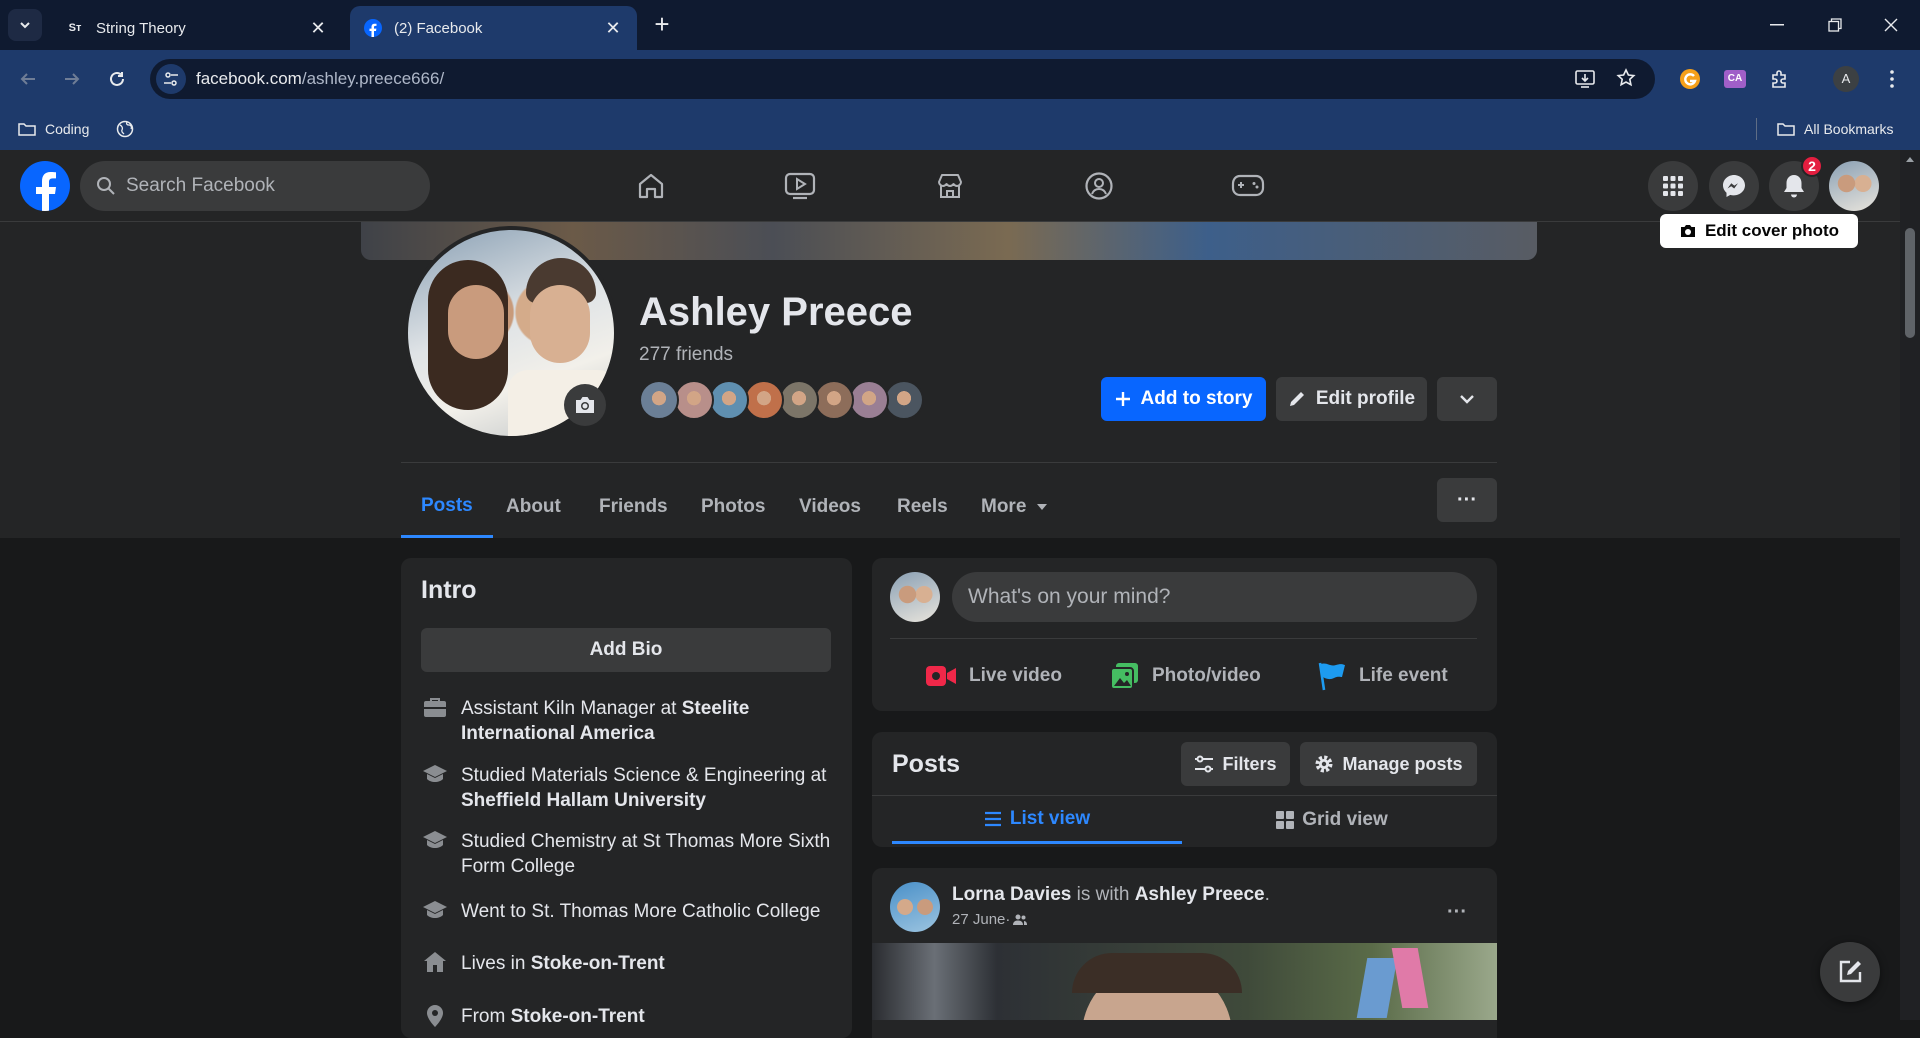  What do you see at coordinates (1200, 894) in the screenshot?
I see `post-tagged-name: Ashley Preece` at bounding box center [1200, 894].